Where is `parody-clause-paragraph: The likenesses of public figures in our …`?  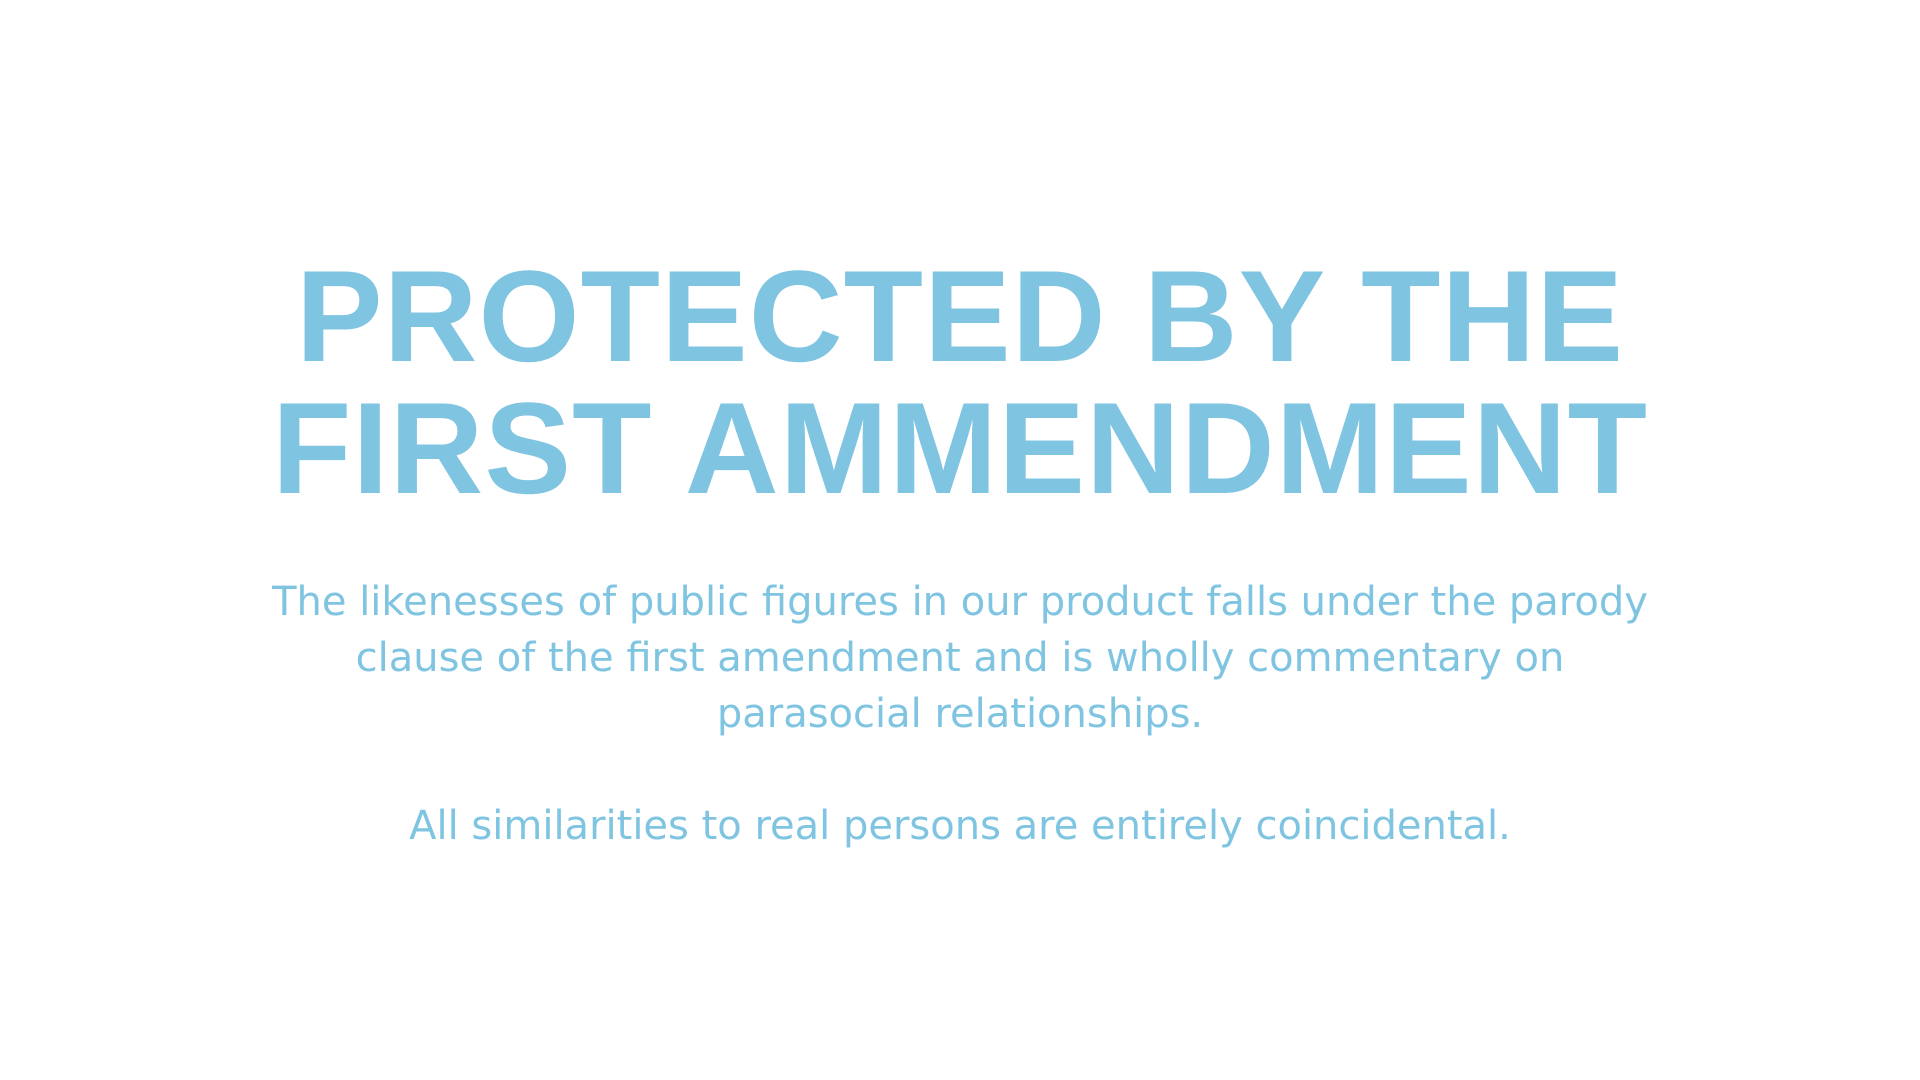 parody-clause-paragraph: The likenesses of public figures in our … is located at coordinates (960, 658).